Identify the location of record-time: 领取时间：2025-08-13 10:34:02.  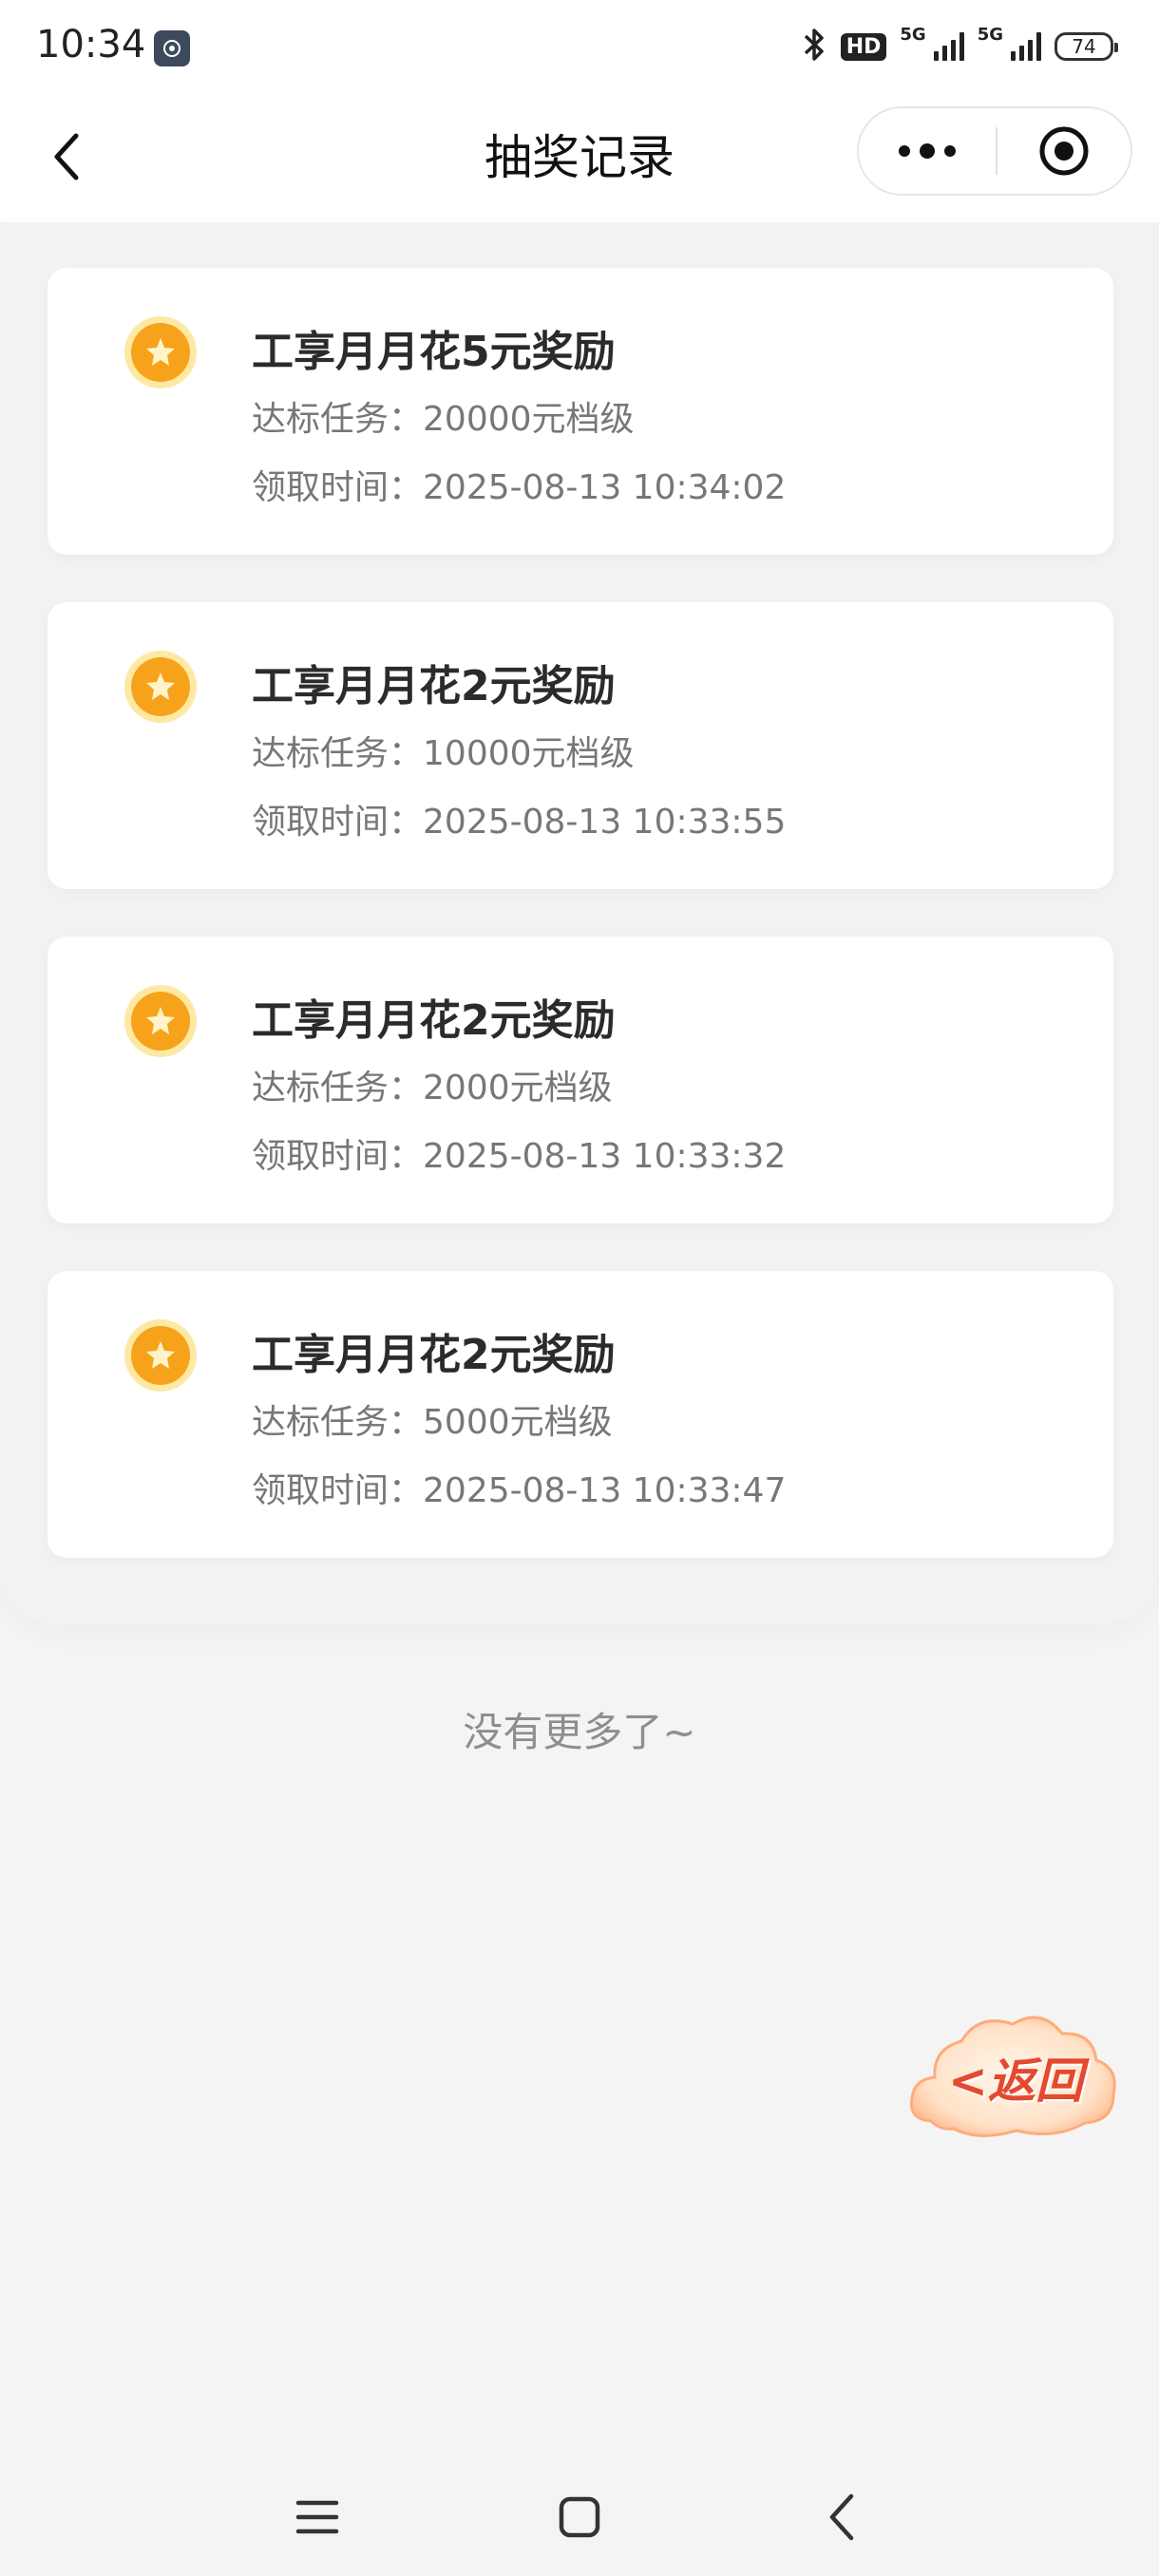
(519, 484).